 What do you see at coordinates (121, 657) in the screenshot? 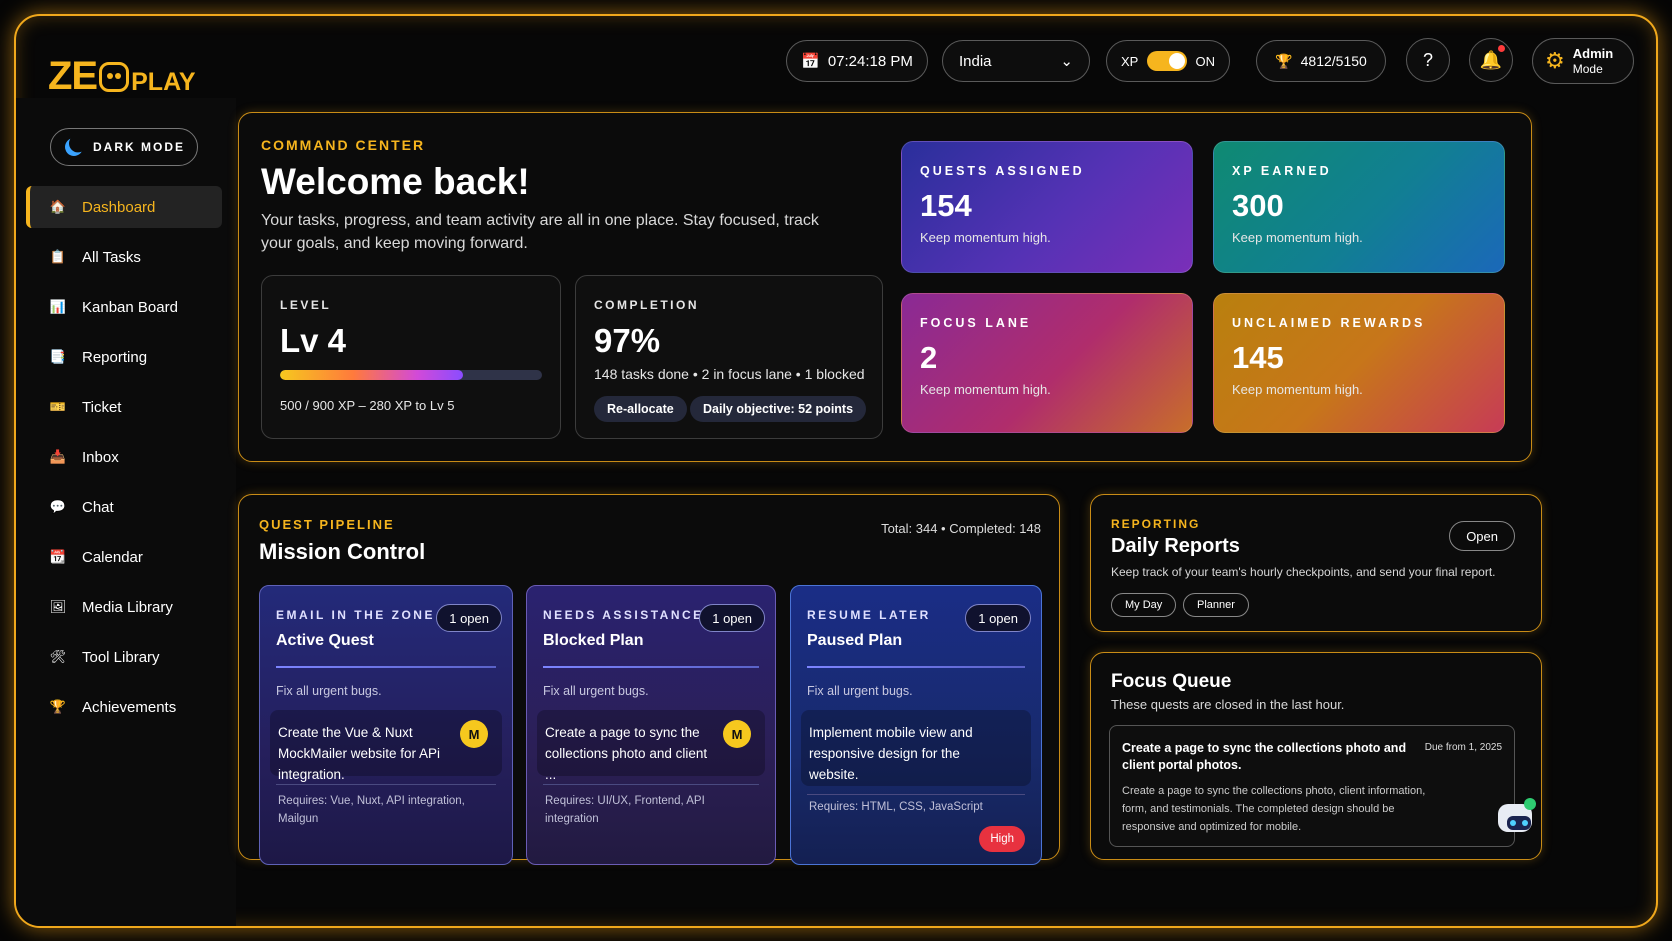
I see `sidebar-item-label: Tool Library` at bounding box center [121, 657].